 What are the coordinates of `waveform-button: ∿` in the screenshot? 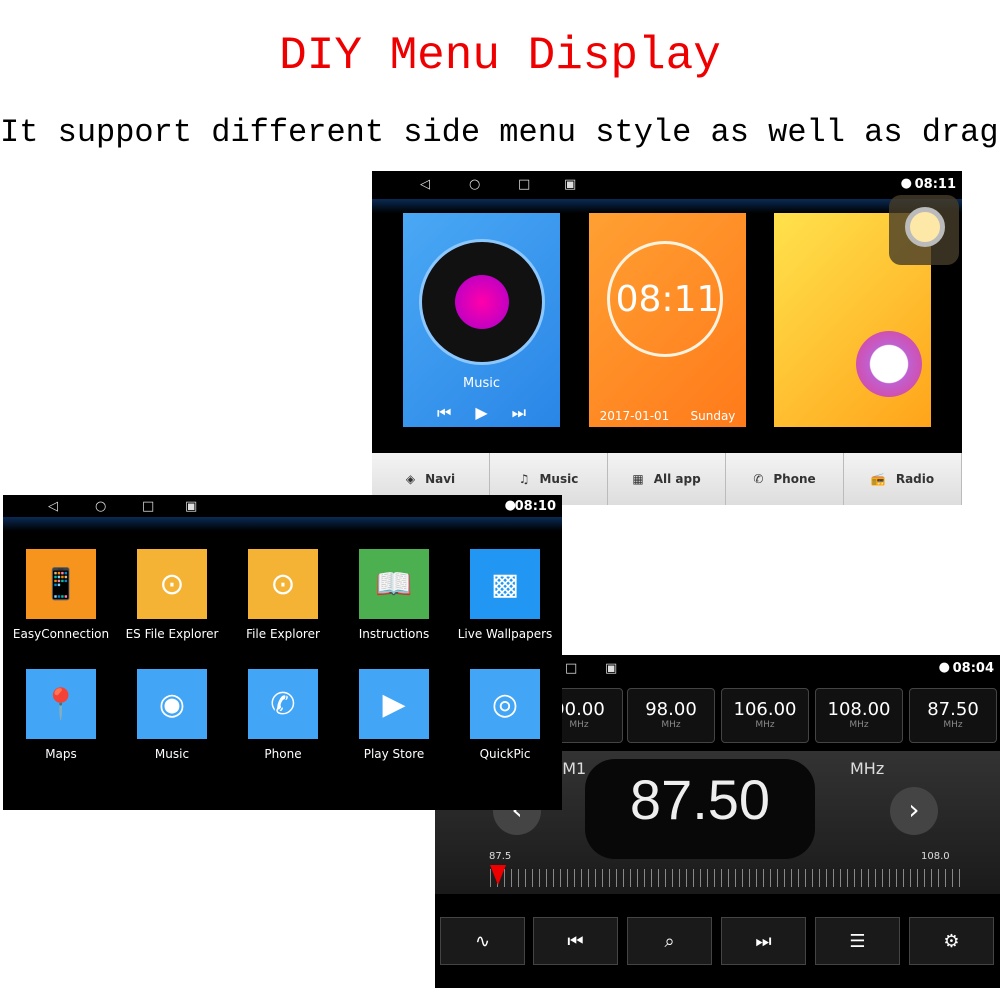 It's located at (482, 941).